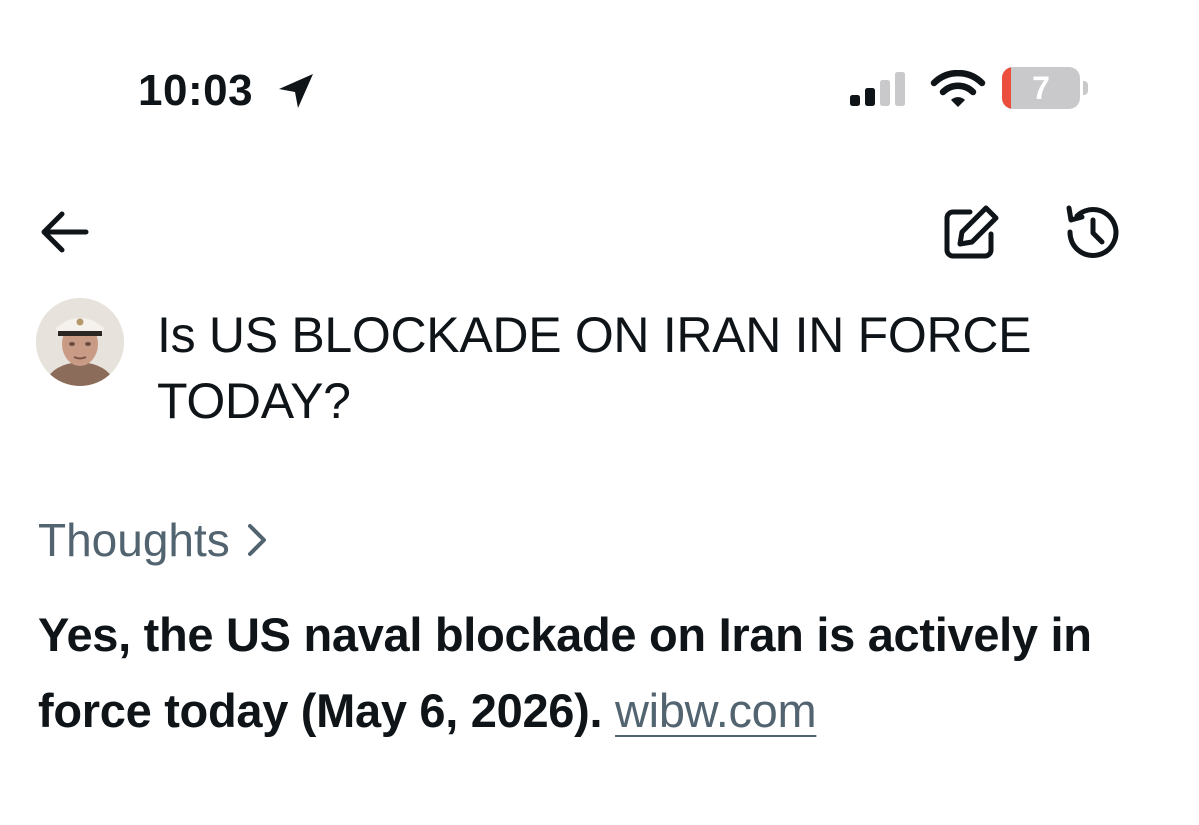  What do you see at coordinates (716, 710) in the screenshot?
I see `source-link: wibw.com` at bounding box center [716, 710].